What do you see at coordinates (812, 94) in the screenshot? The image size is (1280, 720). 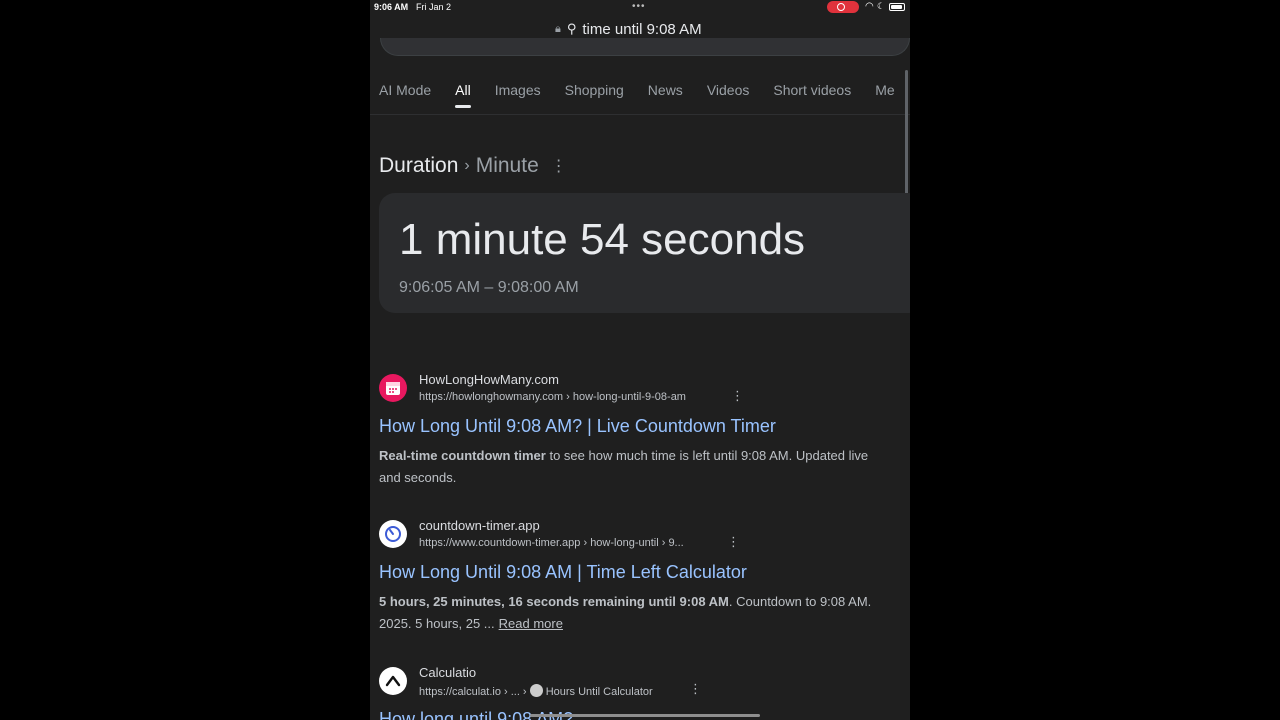 I see `tab-short-videos: Short videos` at bounding box center [812, 94].